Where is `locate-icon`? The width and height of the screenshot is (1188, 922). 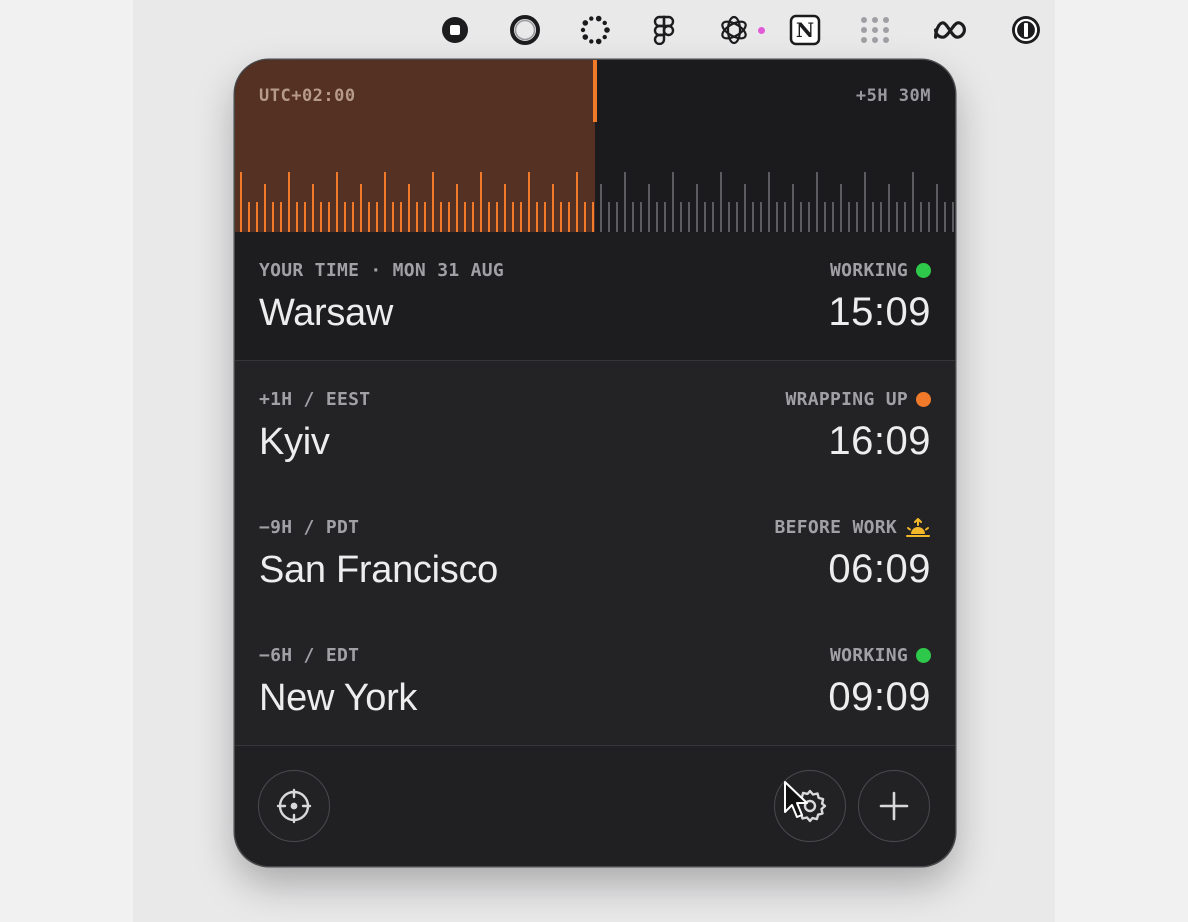 locate-icon is located at coordinates (294, 806).